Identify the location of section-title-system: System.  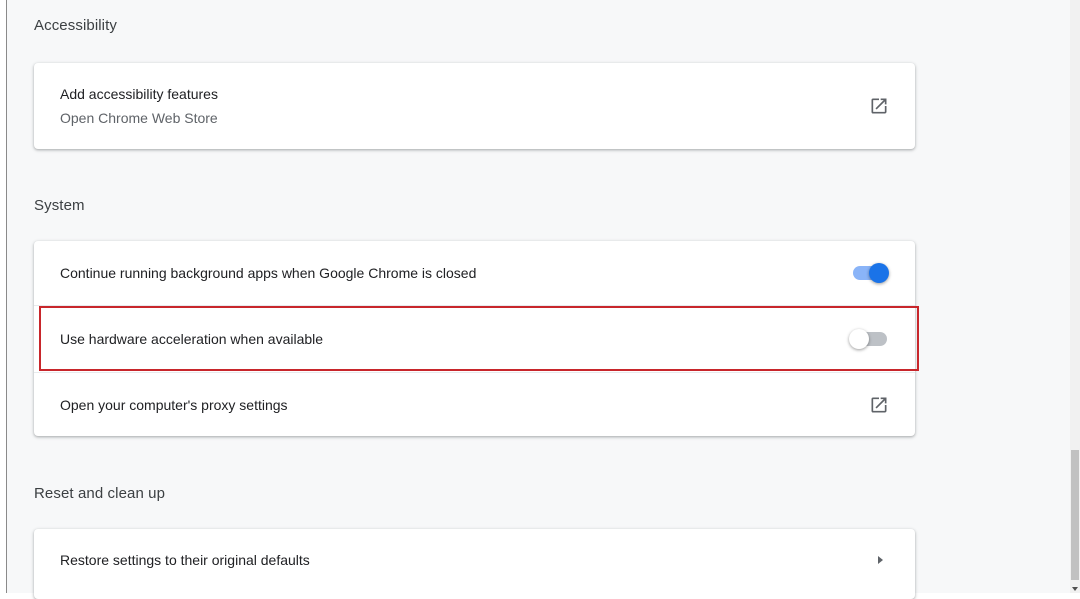
(59, 205).